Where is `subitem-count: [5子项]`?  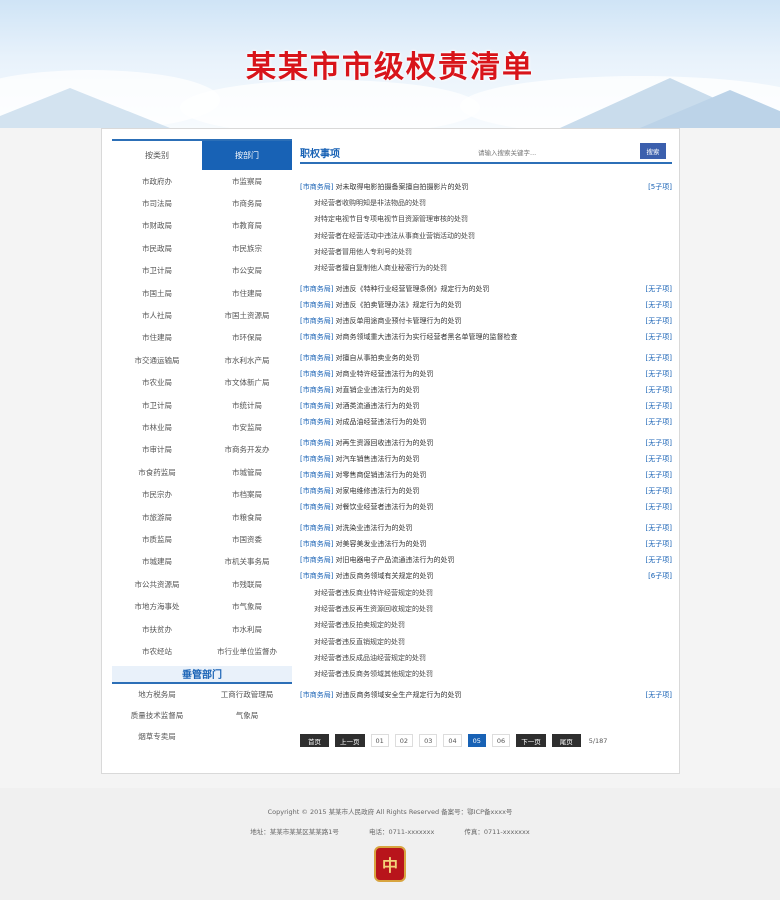
subitem-count: [5子项] is located at coordinates (660, 187).